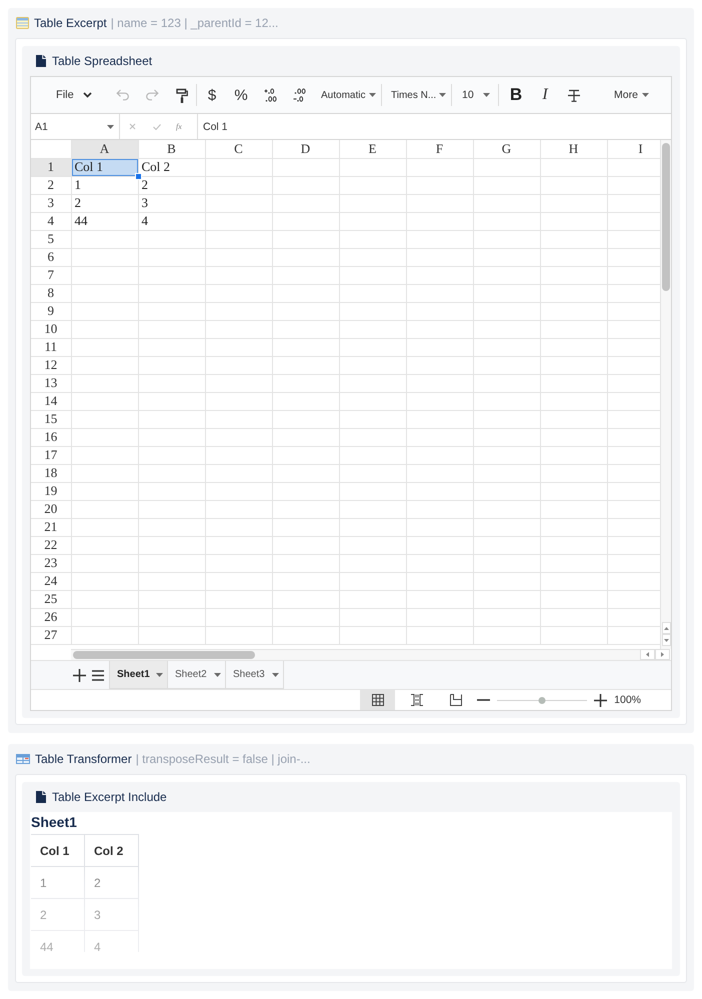  Describe the element at coordinates (51, 221) in the screenshot. I see `row-header: 4` at that location.